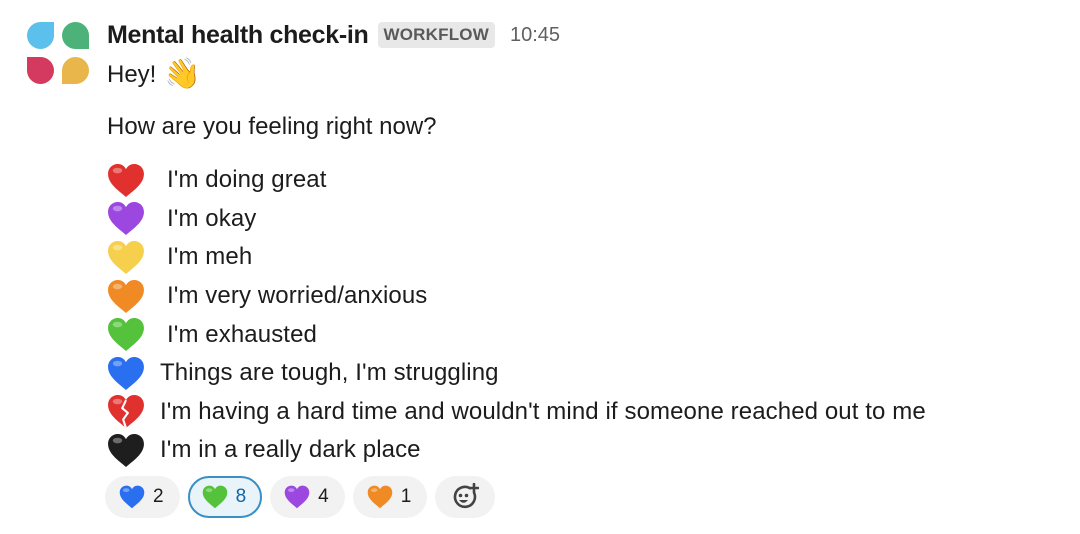  What do you see at coordinates (535, 35) in the screenshot?
I see `timestamp: 10:45` at bounding box center [535, 35].